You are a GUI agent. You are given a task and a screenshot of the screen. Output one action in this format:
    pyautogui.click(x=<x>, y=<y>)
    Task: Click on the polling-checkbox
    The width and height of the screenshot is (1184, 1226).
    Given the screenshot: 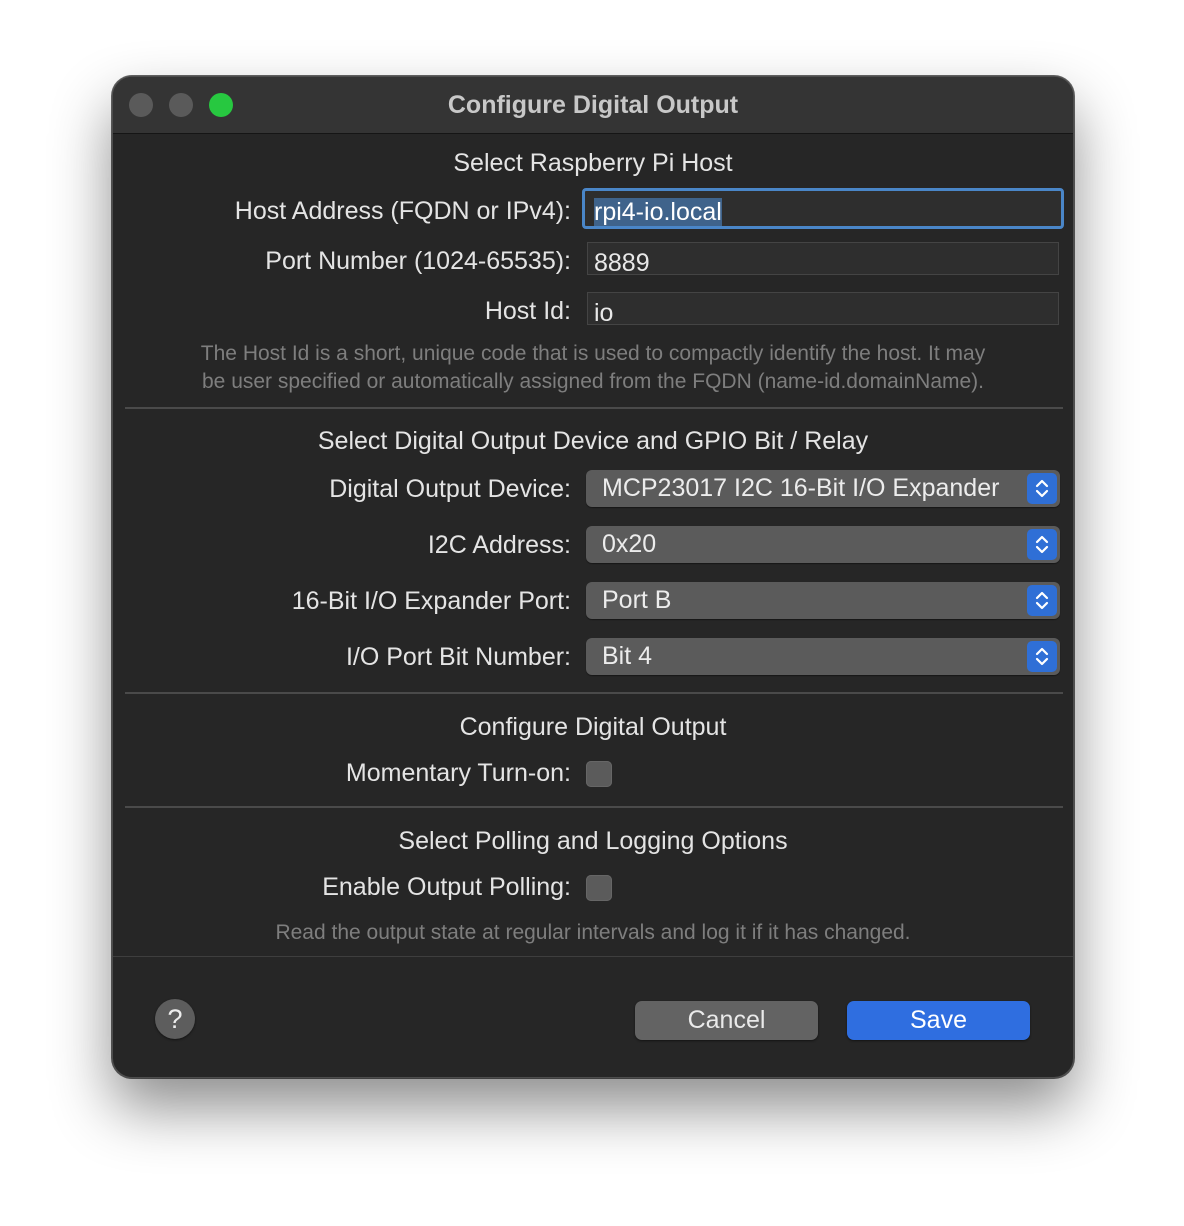 What is the action you would take?
    pyautogui.click(x=599, y=888)
    